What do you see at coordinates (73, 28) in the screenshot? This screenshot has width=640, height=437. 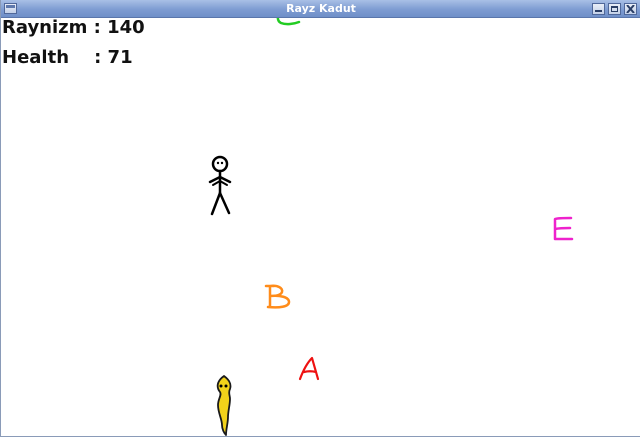 I see `score-display: Raynizm : 140` at bounding box center [73, 28].